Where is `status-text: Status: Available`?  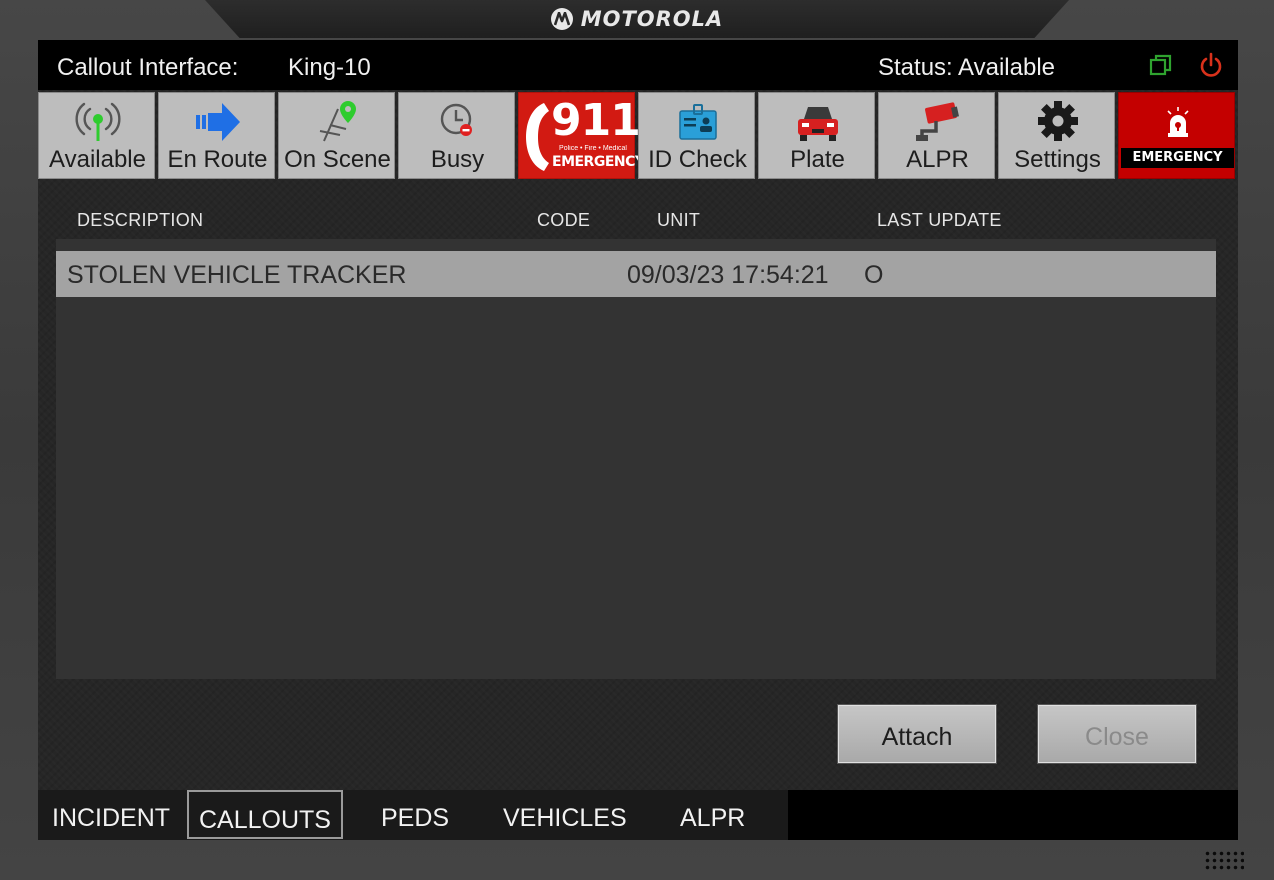 status-text: Status: Available is located at coordinates (967, 67).